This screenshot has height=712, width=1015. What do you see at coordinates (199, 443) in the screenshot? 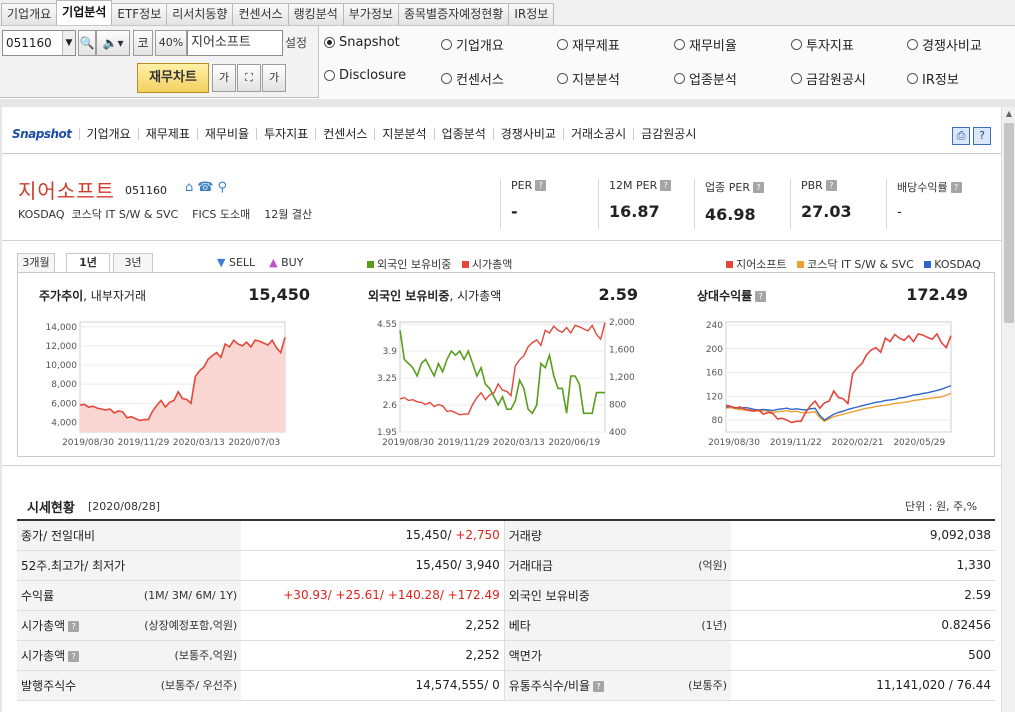
I see `x-tick-label: 2020/03/13` at bounding box center [199, 443].